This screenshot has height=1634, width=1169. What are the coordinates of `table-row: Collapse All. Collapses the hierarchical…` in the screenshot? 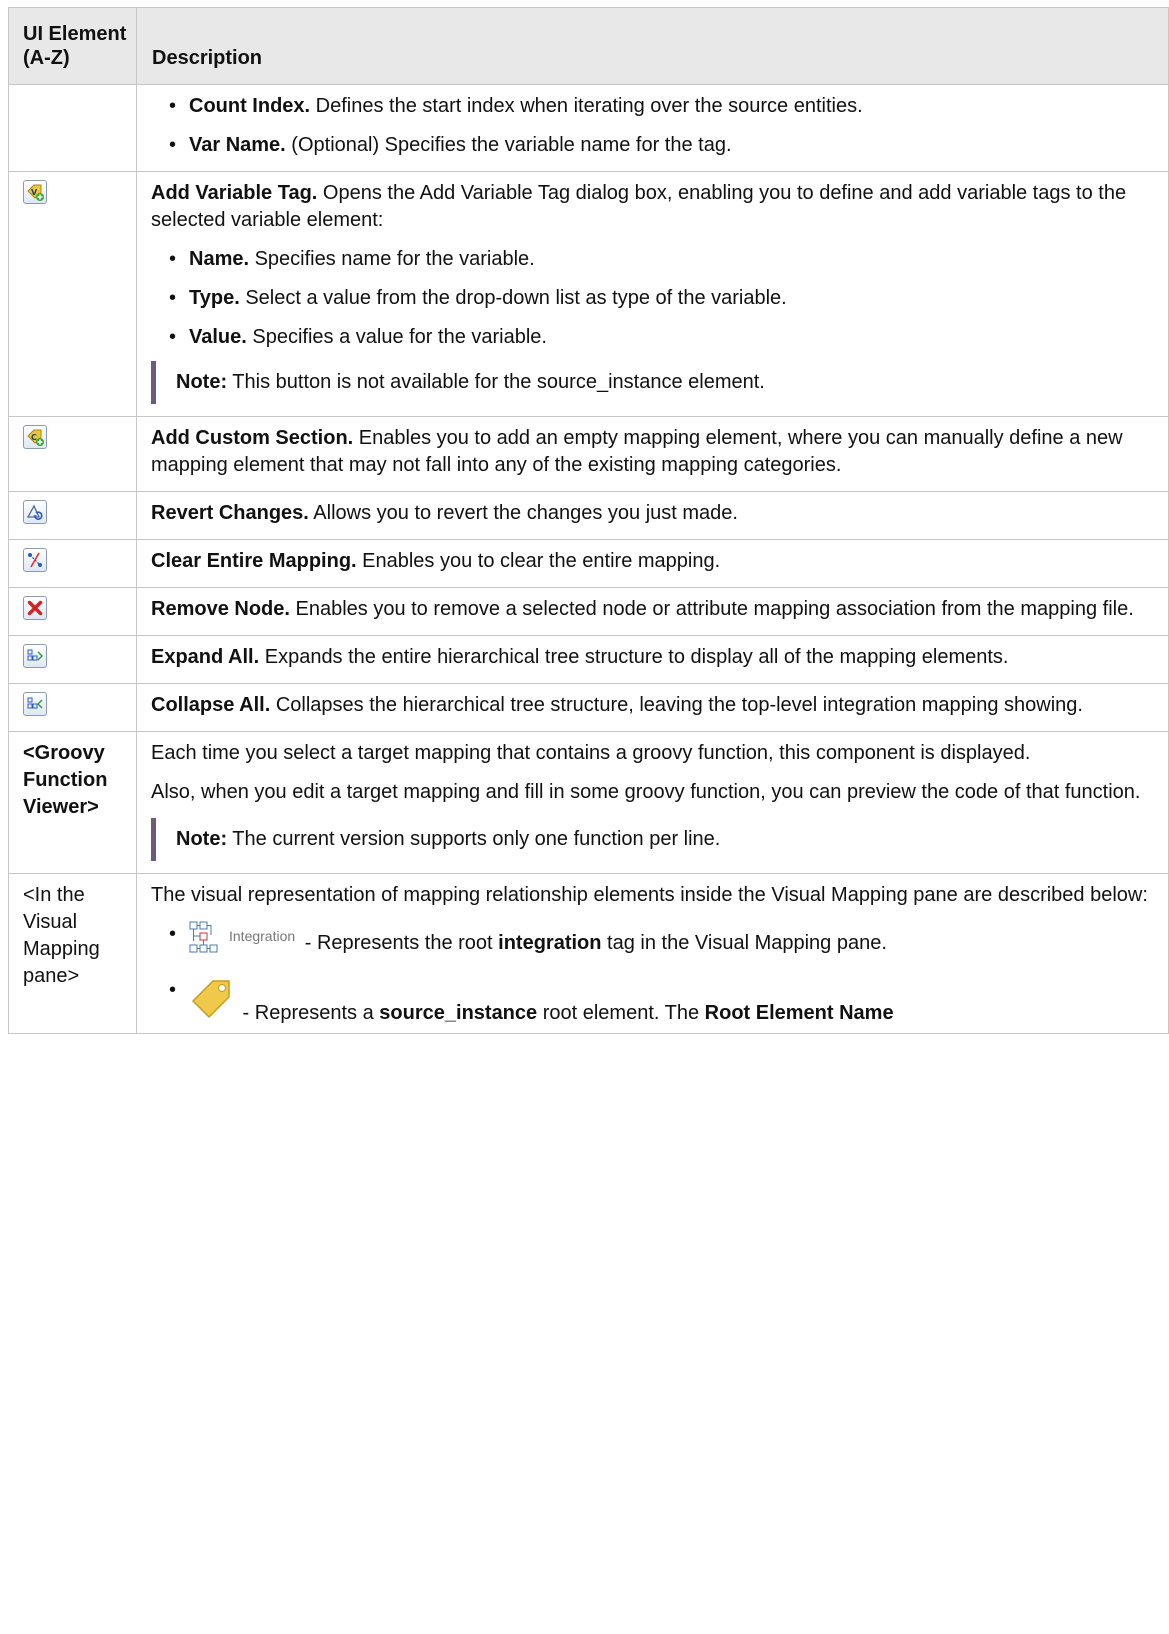 It's located at (588, 707).